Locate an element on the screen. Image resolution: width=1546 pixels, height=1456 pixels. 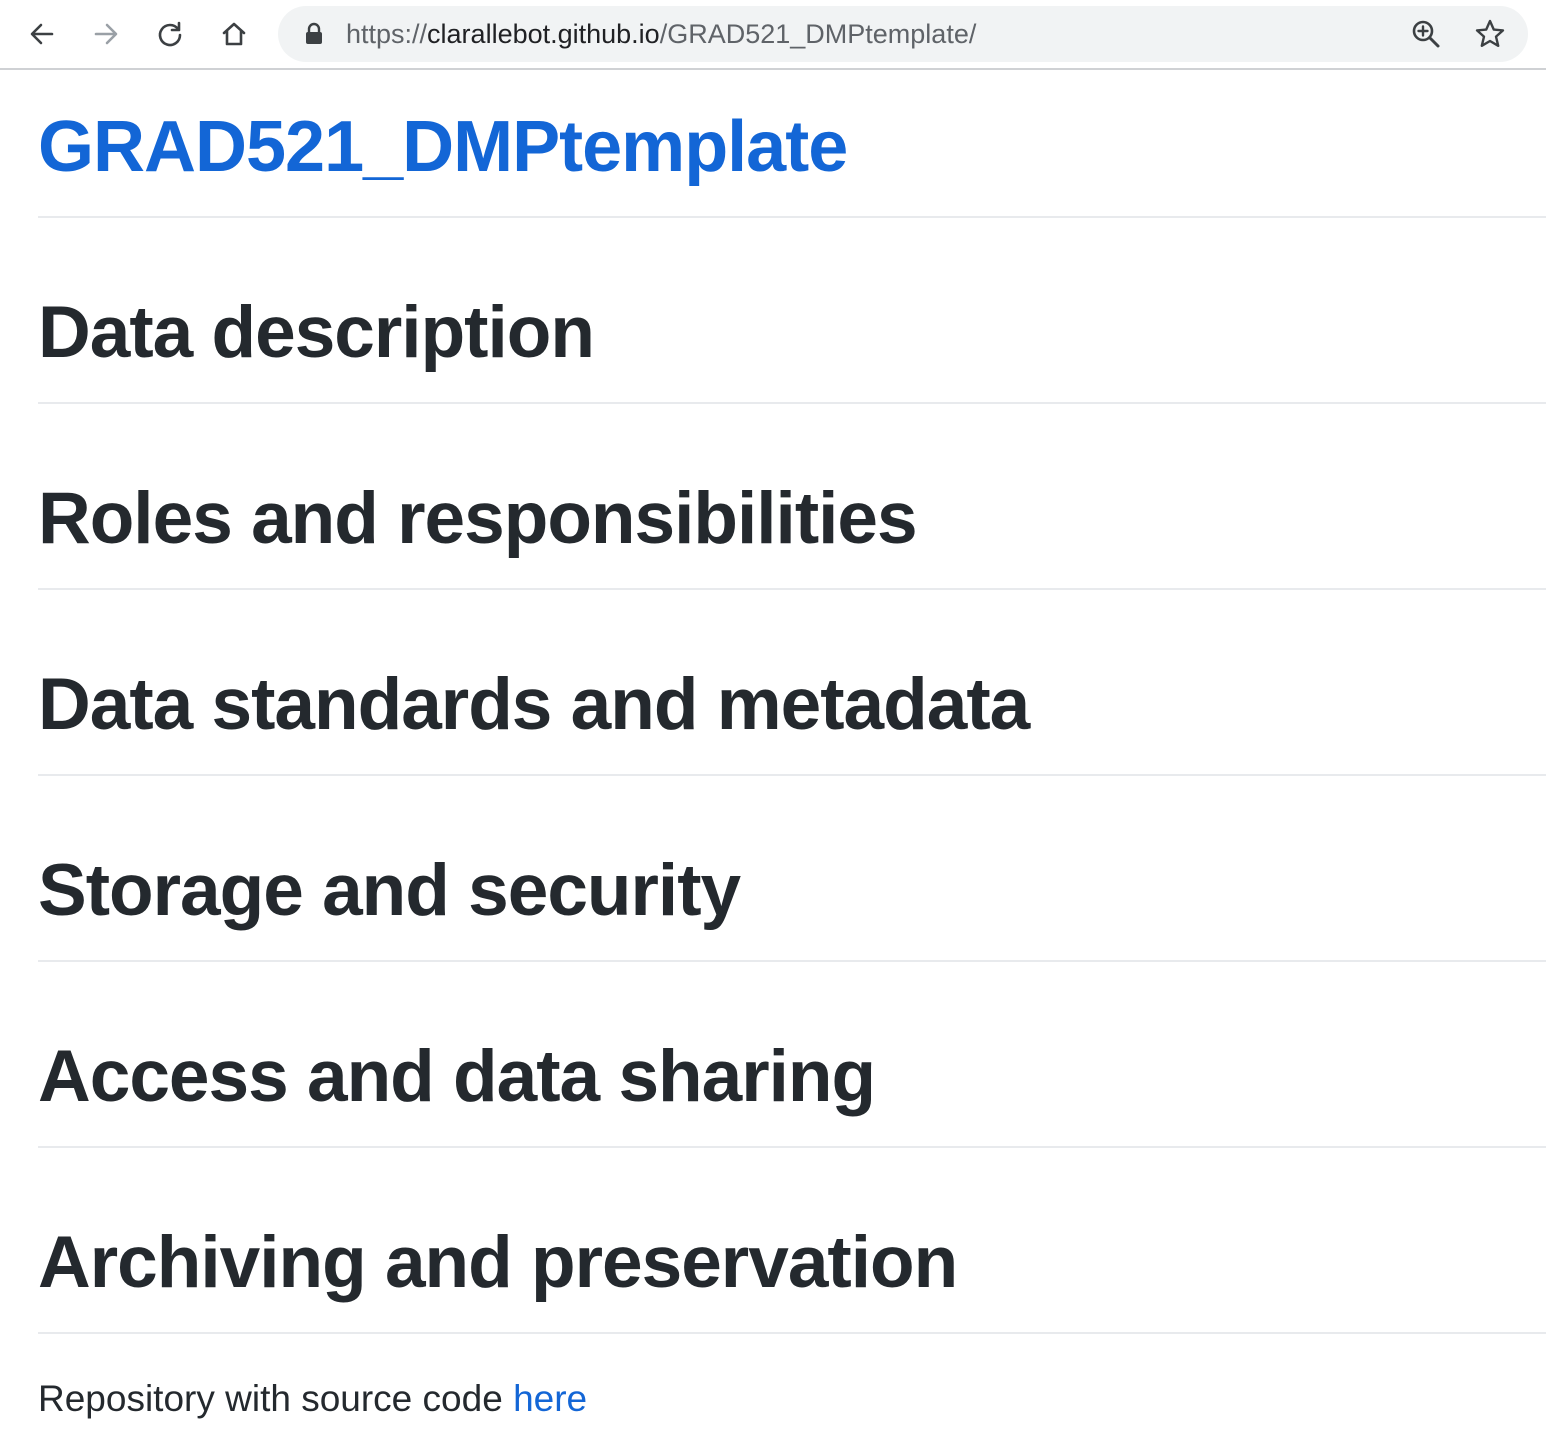
forward-button is located at coordinates (106, 34).